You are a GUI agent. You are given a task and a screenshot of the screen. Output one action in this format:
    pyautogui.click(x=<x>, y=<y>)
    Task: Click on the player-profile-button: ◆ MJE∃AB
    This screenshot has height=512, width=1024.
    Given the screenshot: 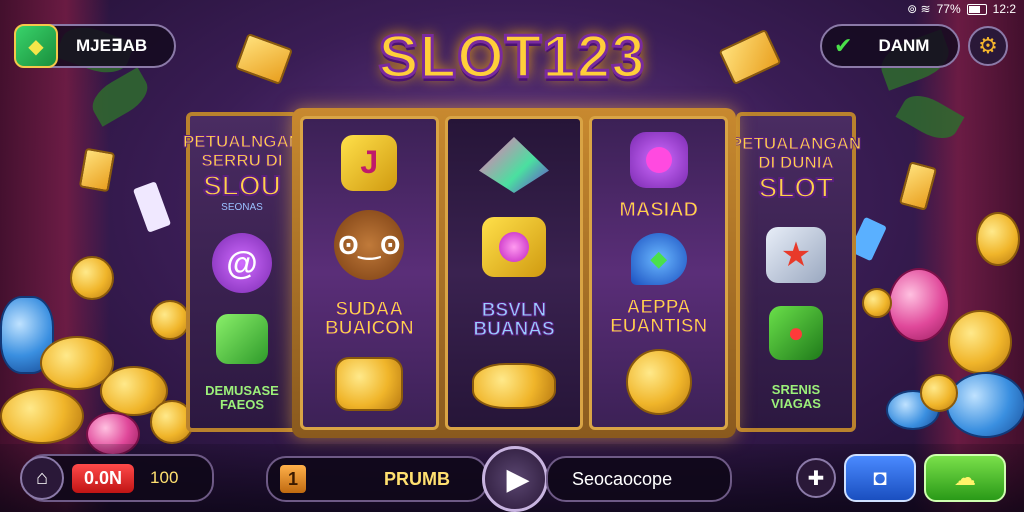 What is the action you would take?
    pyautogui.click(x=95, y=46)
    